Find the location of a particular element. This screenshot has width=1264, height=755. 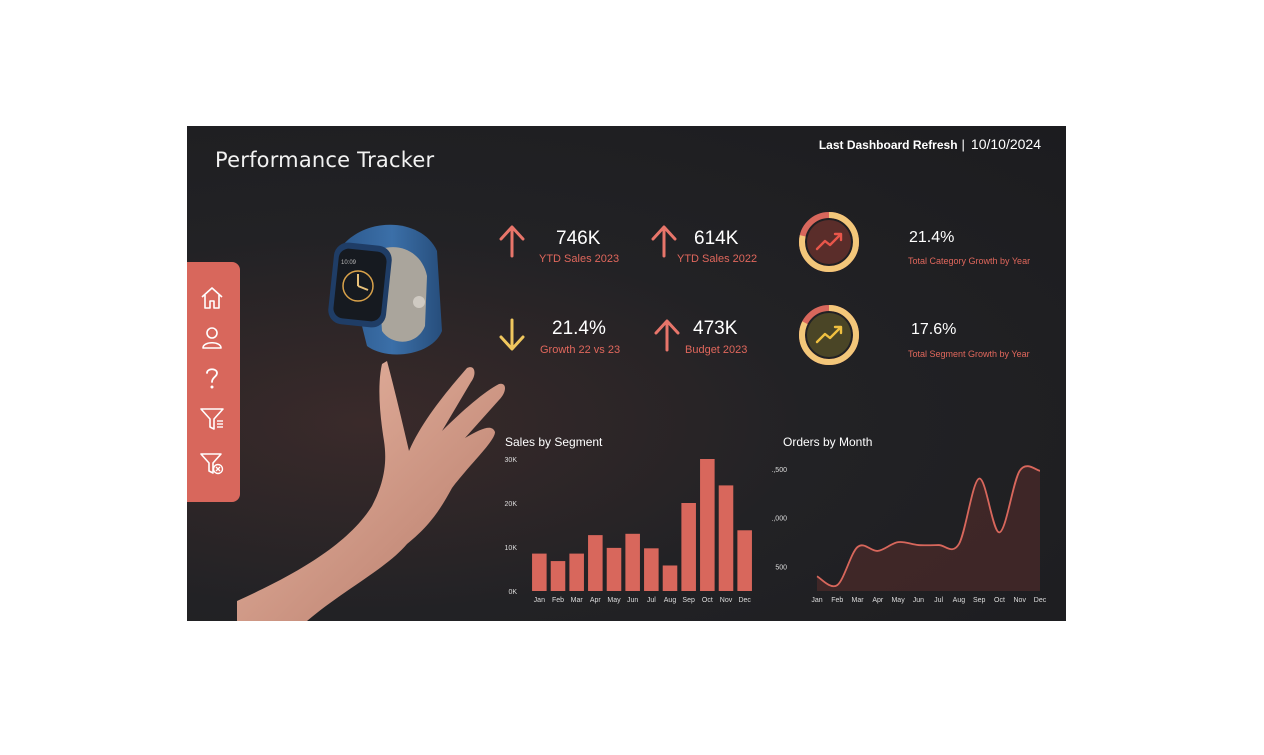

kpi-label: Budget 2023 is located at coordinates (716, 350).